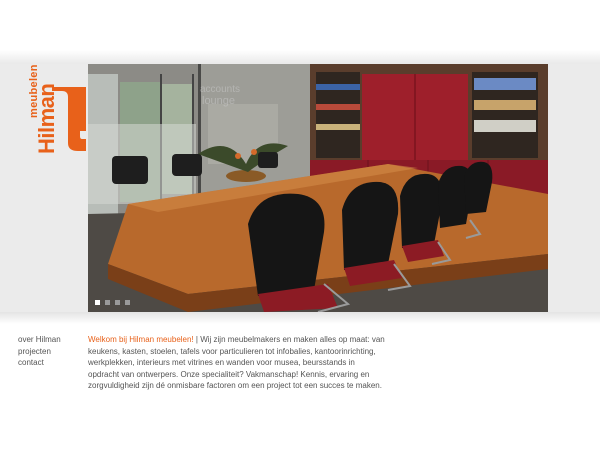 Image resolution: width=600 pixels, height=474 pixels. What do you see at coordinates (141, 339) in the screenshot?
I see `intro-welcome-highlight: Welkom bij Hilman meubelen!` at bounding box center [141, 339].